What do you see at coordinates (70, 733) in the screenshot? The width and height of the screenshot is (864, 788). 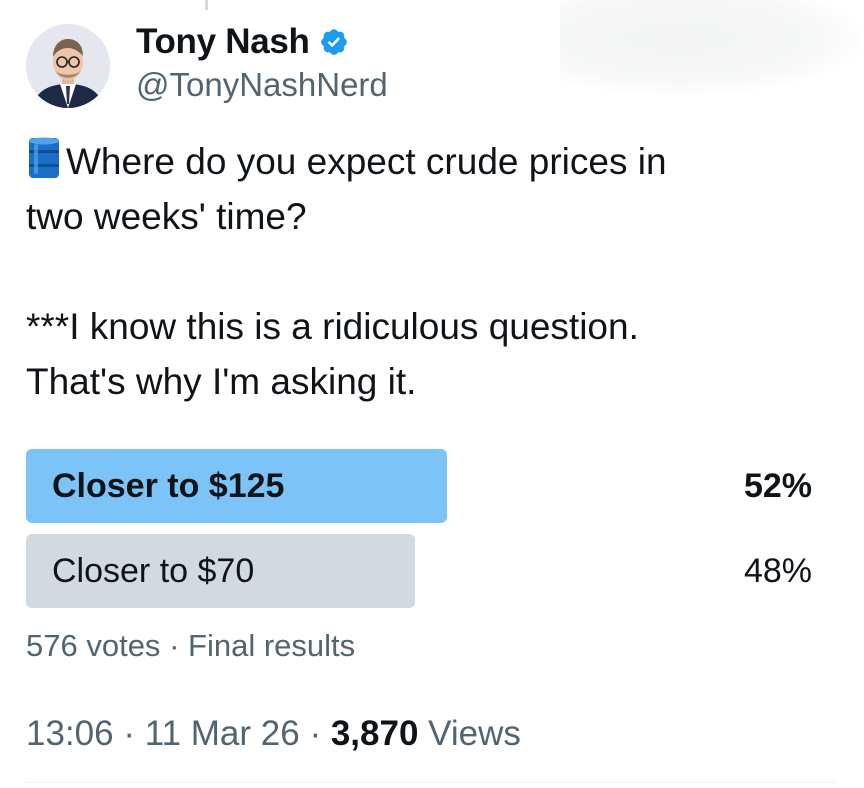 I see `tweet-time: 13:06` at bounding box center [70, 733].